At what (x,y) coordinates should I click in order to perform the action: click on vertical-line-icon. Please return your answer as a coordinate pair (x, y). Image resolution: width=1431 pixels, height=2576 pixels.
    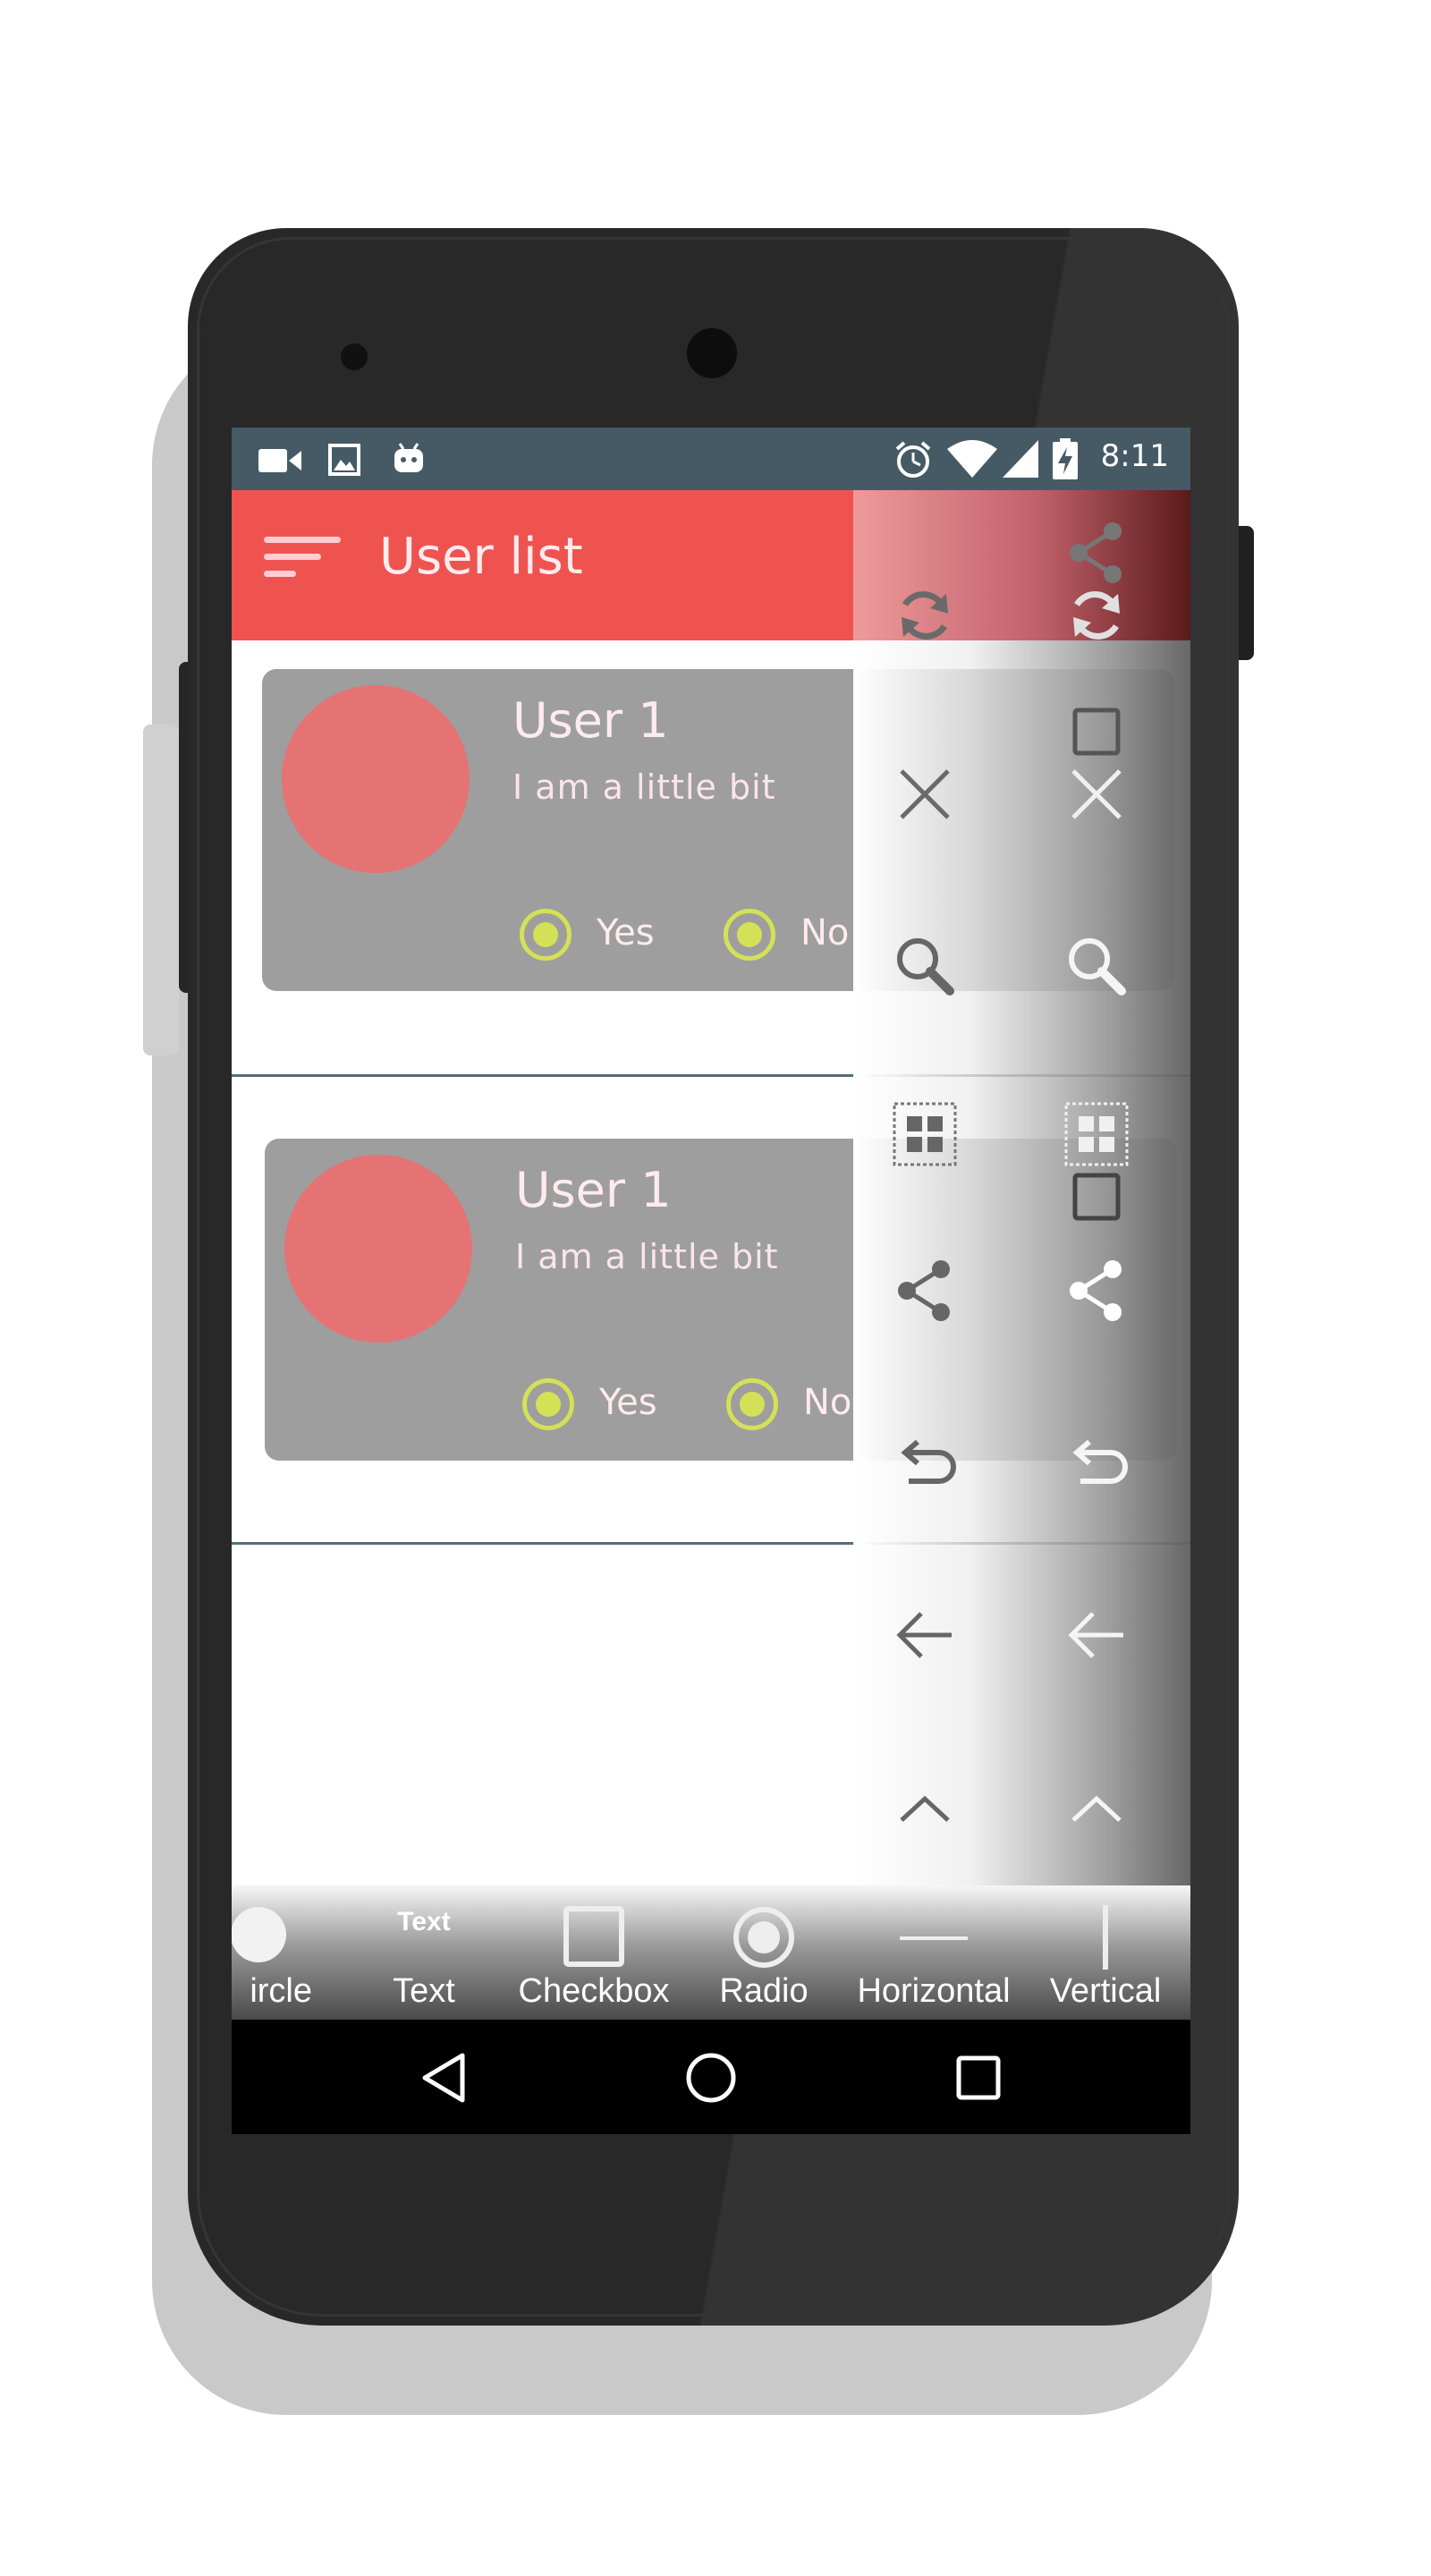
    Looking at the image, I should click on (1106, 1939).